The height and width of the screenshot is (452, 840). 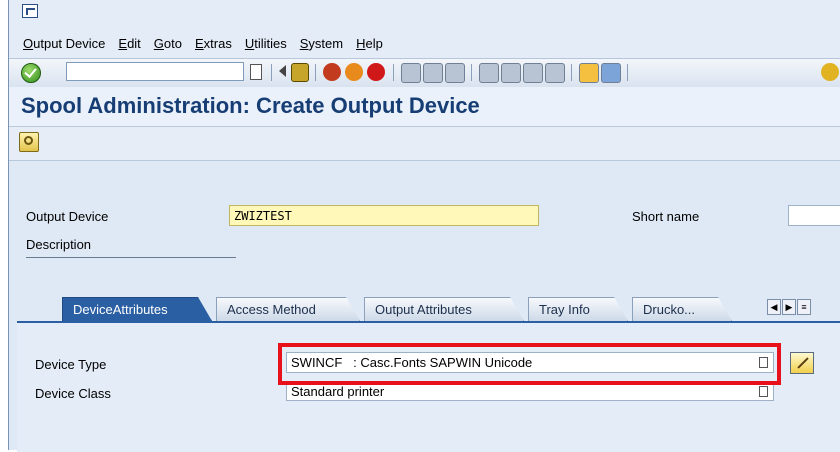 I want to click on tab-scroll-right-icon: ▶, so click(x=789, y=307).